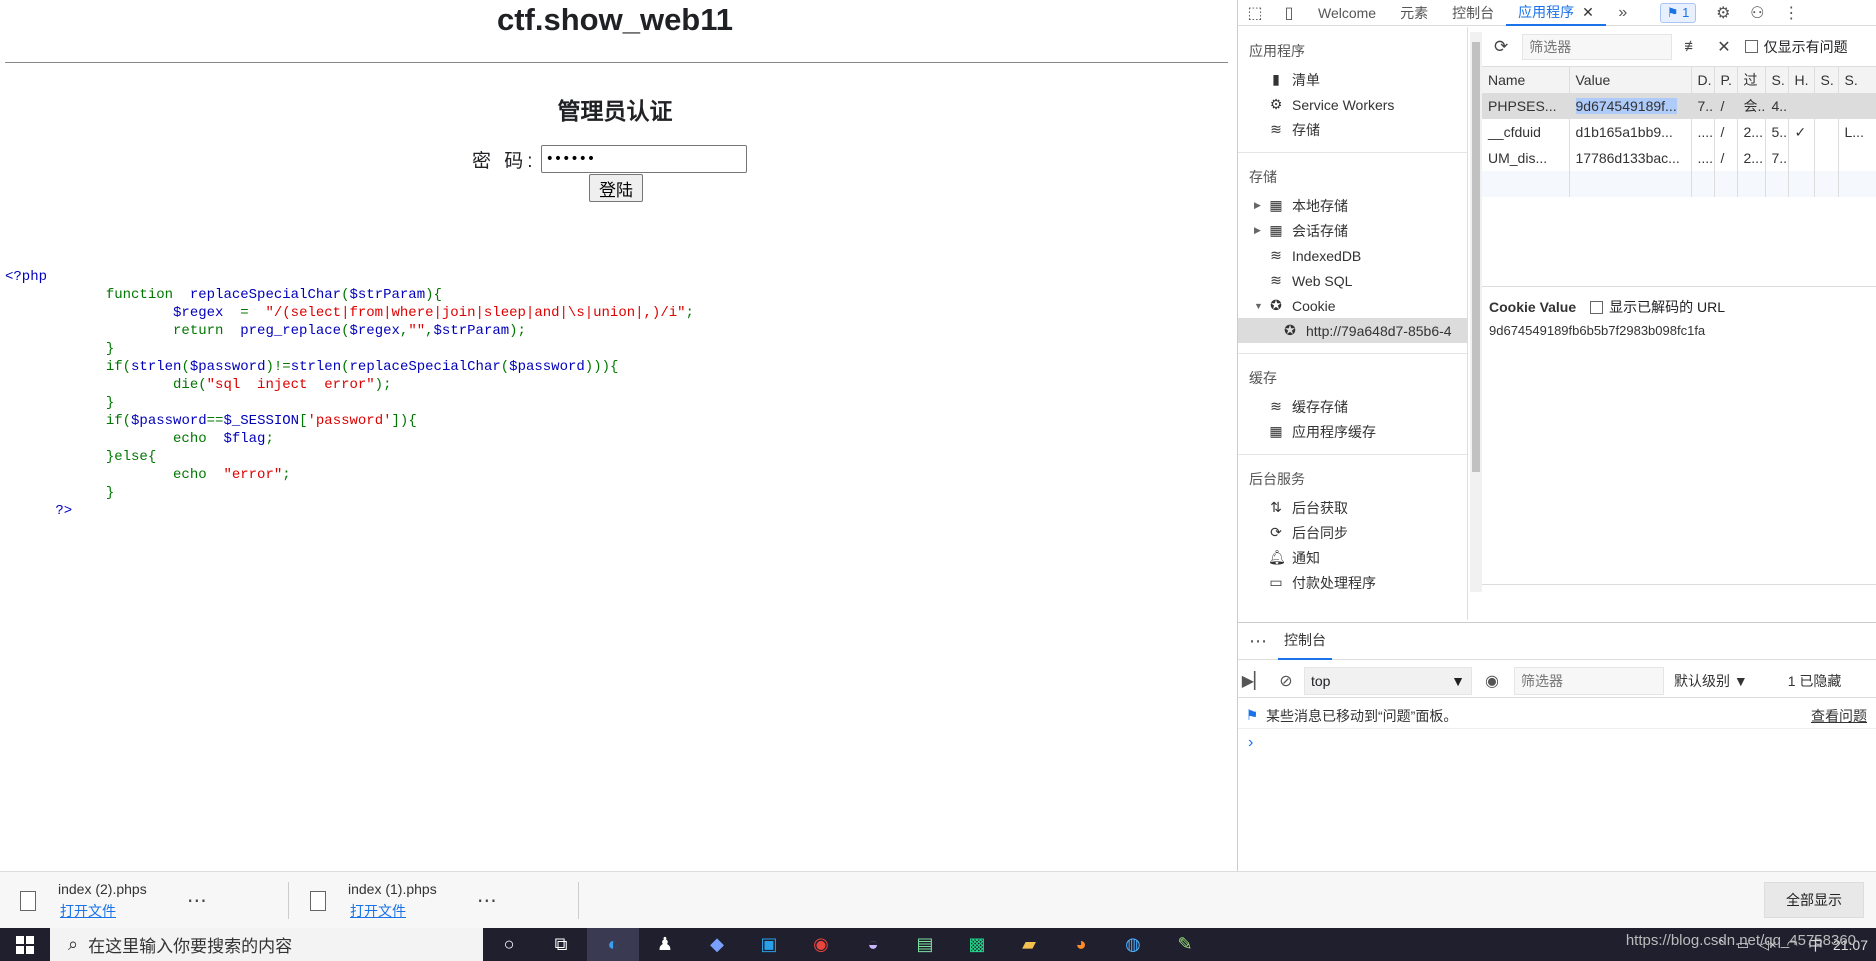 The image size is (1876, 961). What do you see at coordinates (1473, 13) in the screenshot?
I see `tab-console: 控制台` at bounding box center [1473, 13].